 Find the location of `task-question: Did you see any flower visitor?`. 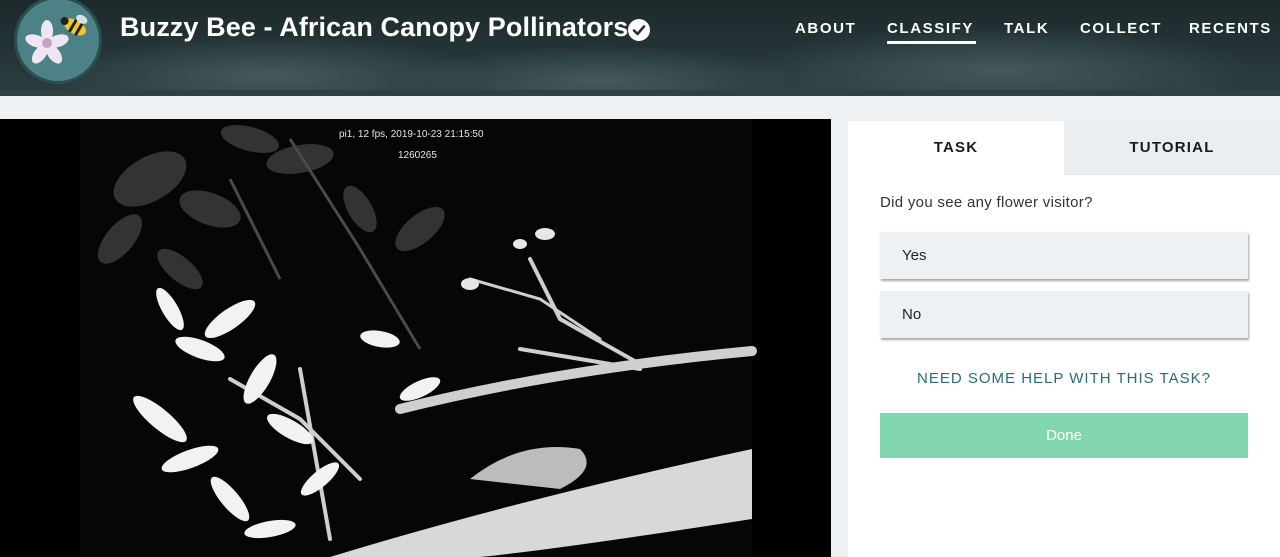

task-question: Did you see any flower visitor? is located at coordinates (986, 202).